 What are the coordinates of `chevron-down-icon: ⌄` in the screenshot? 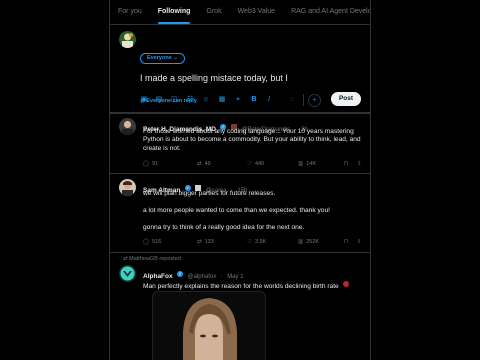 It's located at (175, 58).